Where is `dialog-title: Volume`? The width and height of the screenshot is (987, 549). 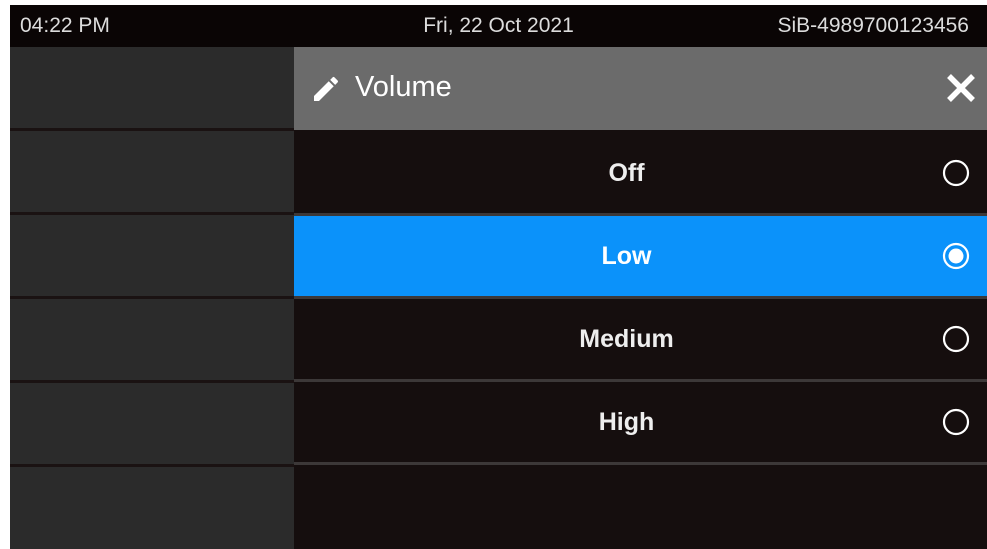
dialog-title: Volume is located at coordinates (403, 87).